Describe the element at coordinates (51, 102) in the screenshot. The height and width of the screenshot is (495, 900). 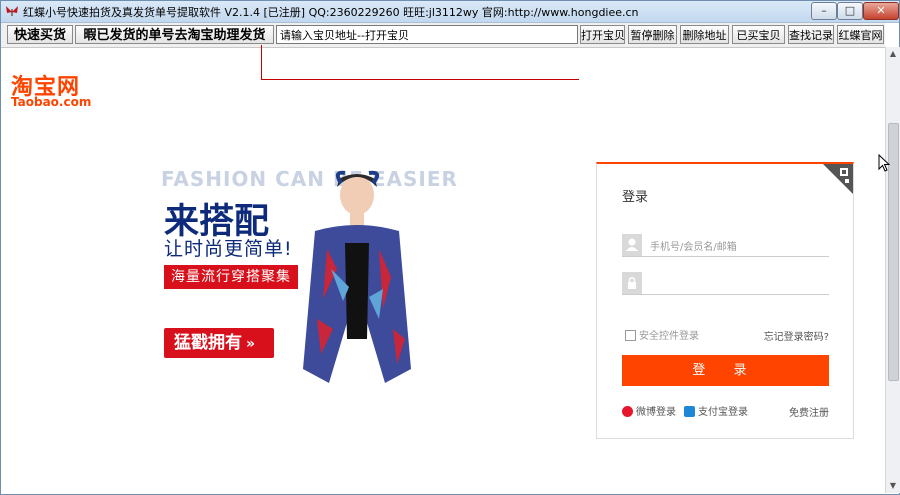
I see `taobao-logo-en: Taobao.com` at that location.